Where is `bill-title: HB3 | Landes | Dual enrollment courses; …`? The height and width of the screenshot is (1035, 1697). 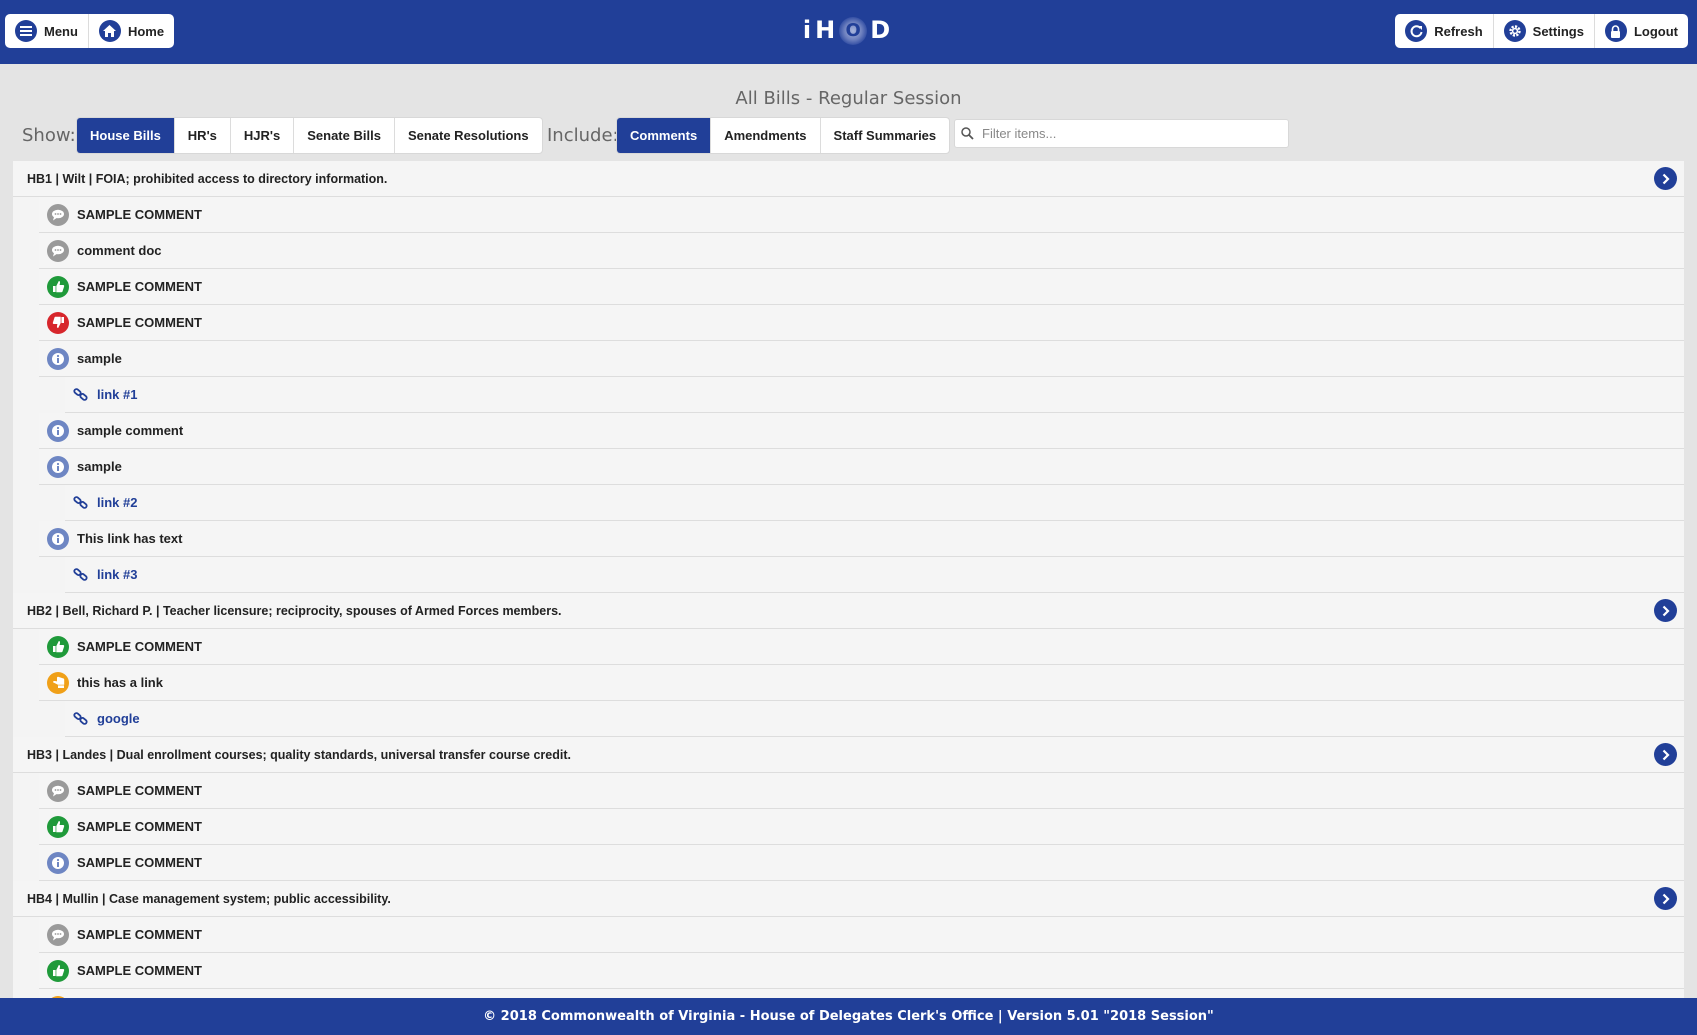 bill-title: HB3 | Landes | Dual enrollment courses; … is located at coordinates (299, 754).